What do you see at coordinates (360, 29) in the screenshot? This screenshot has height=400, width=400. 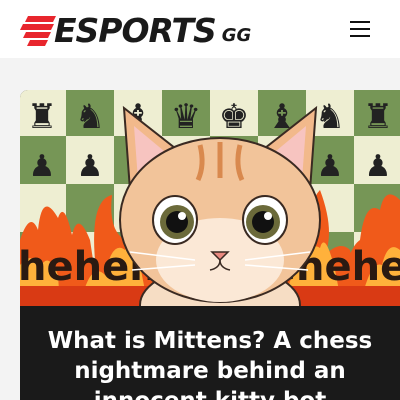 I see `hamburger-menu-icon` at bounding box center [360, 29].